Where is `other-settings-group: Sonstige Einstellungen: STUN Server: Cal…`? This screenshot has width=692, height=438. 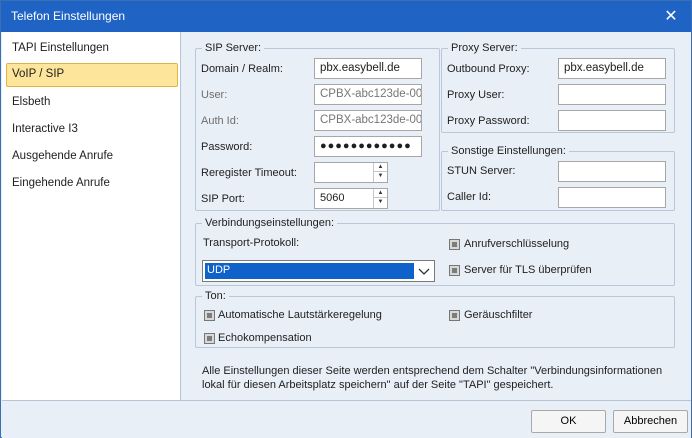
other-settings-group: Sonstige Einstellungen: STUN Server: Cal… is located at coordinates (558, 178).